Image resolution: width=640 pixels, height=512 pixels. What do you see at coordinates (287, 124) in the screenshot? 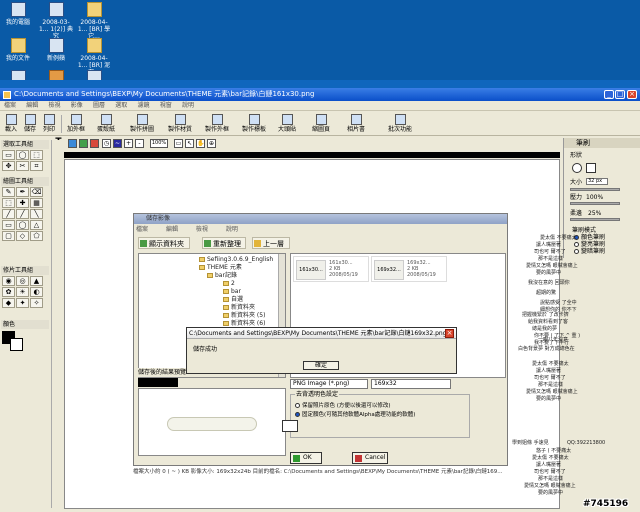
I see `sticker-button: 大頭貼` at bounding box center [287, 124].